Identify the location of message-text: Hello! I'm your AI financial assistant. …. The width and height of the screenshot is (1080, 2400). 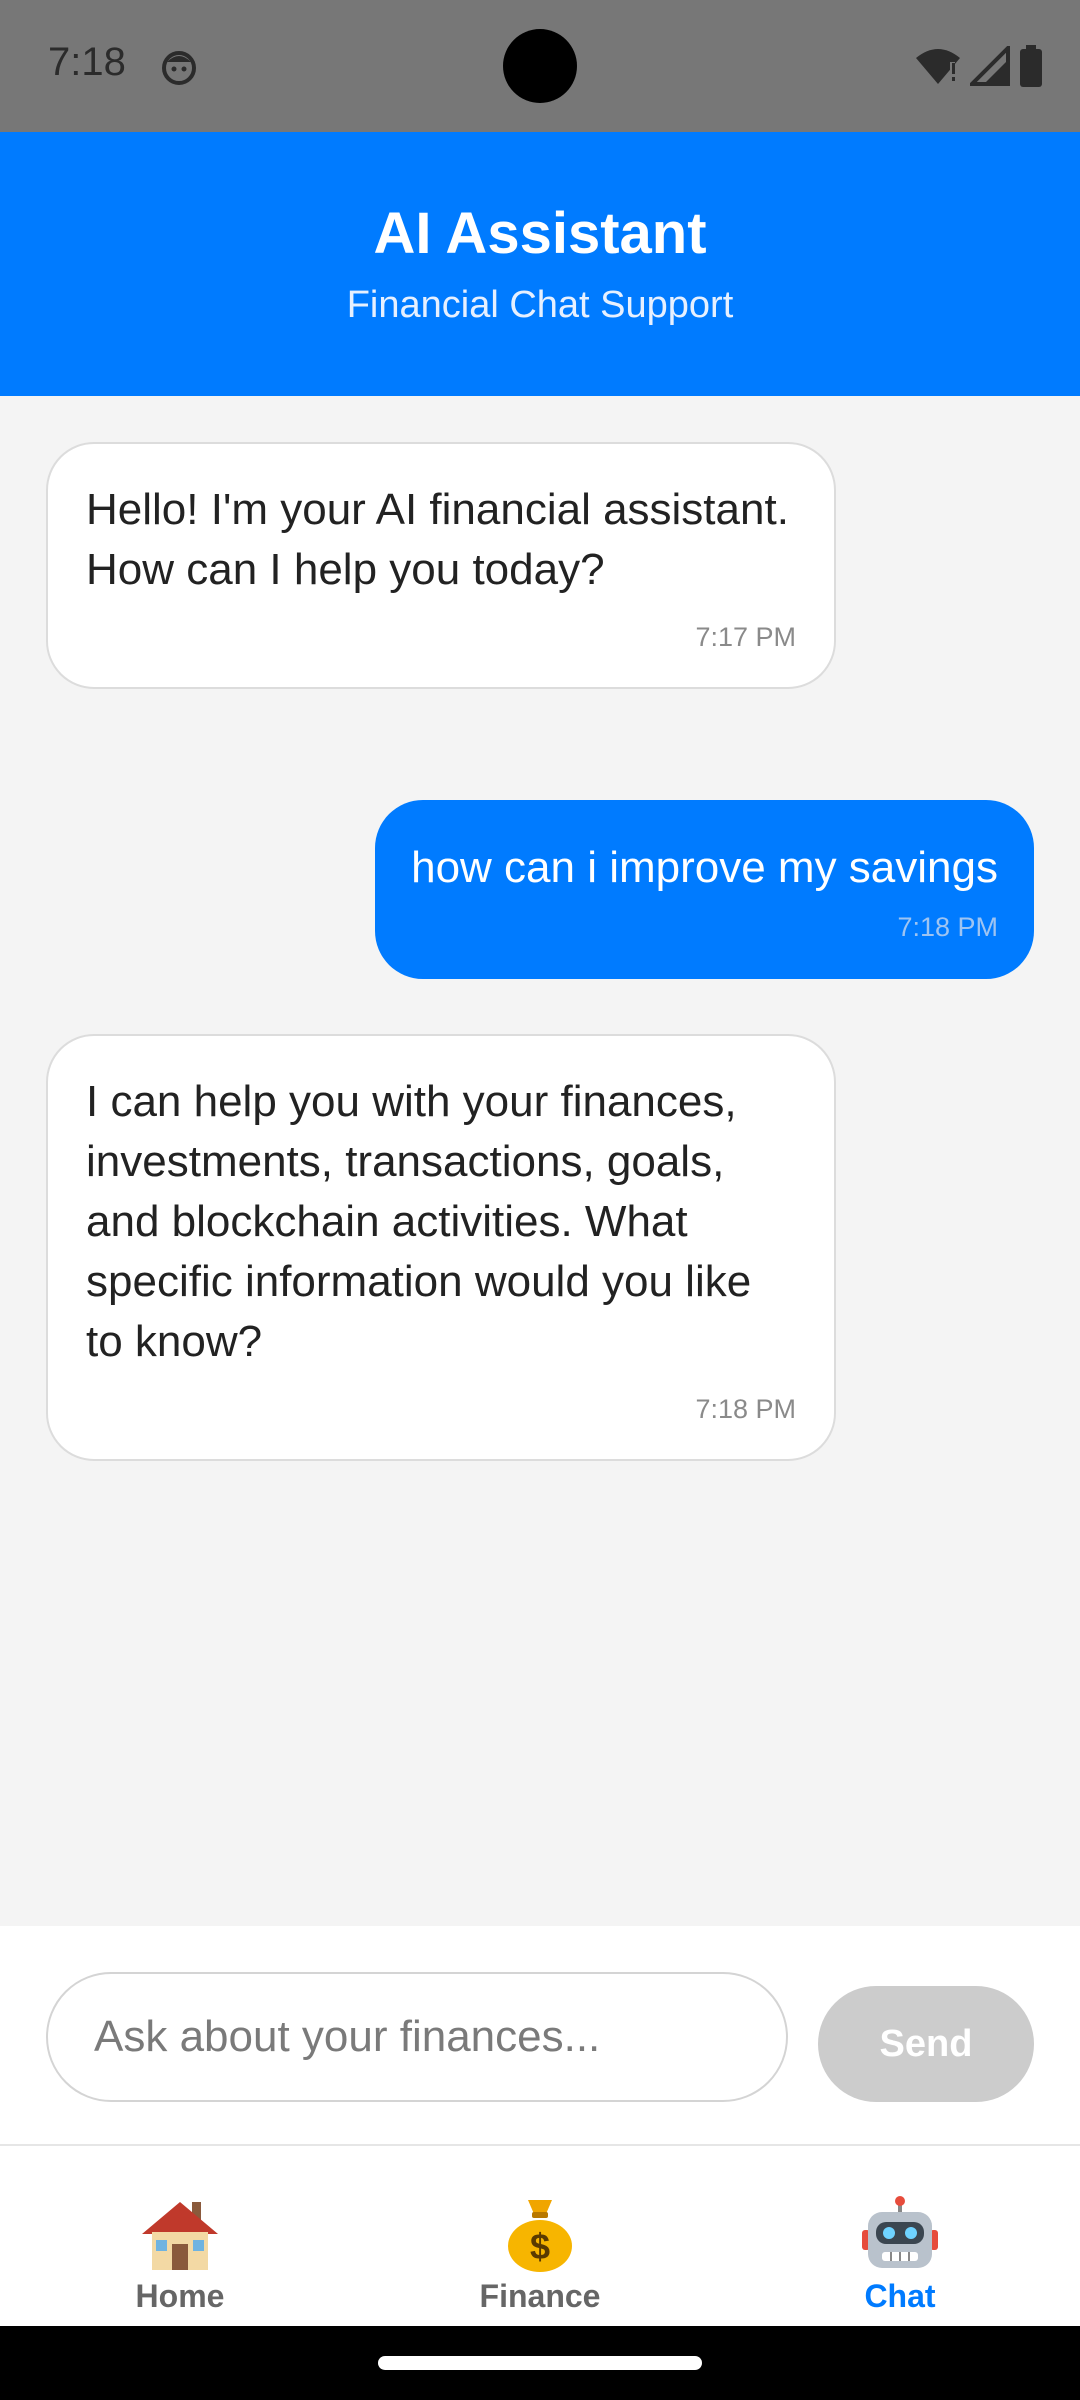
(437, 539).